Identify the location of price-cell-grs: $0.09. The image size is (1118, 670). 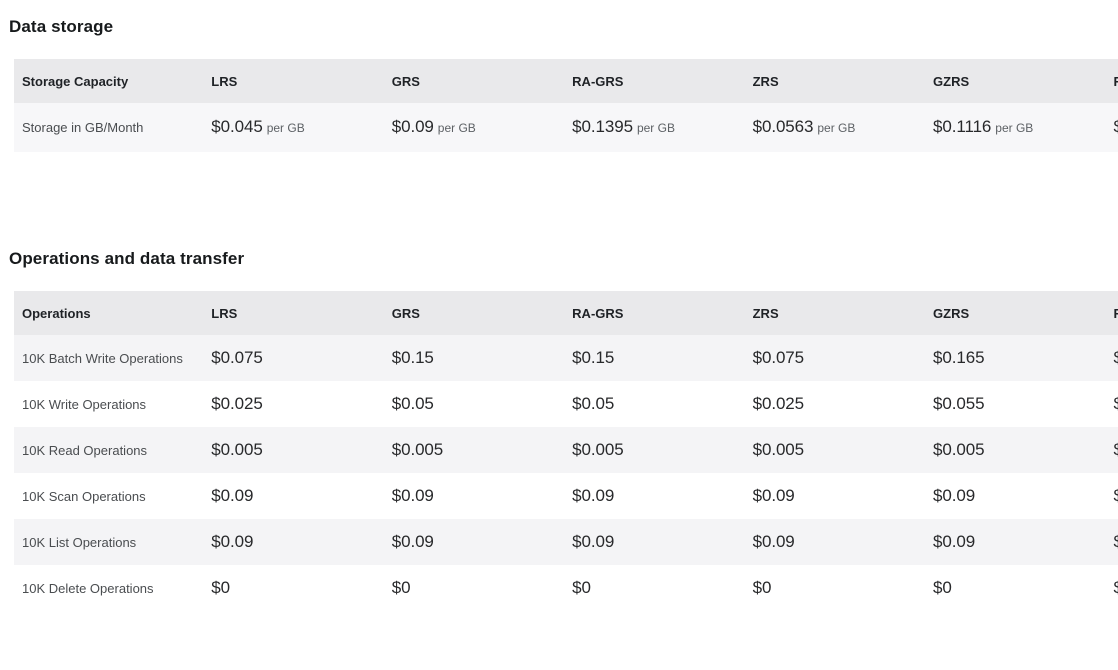
(474, 496).